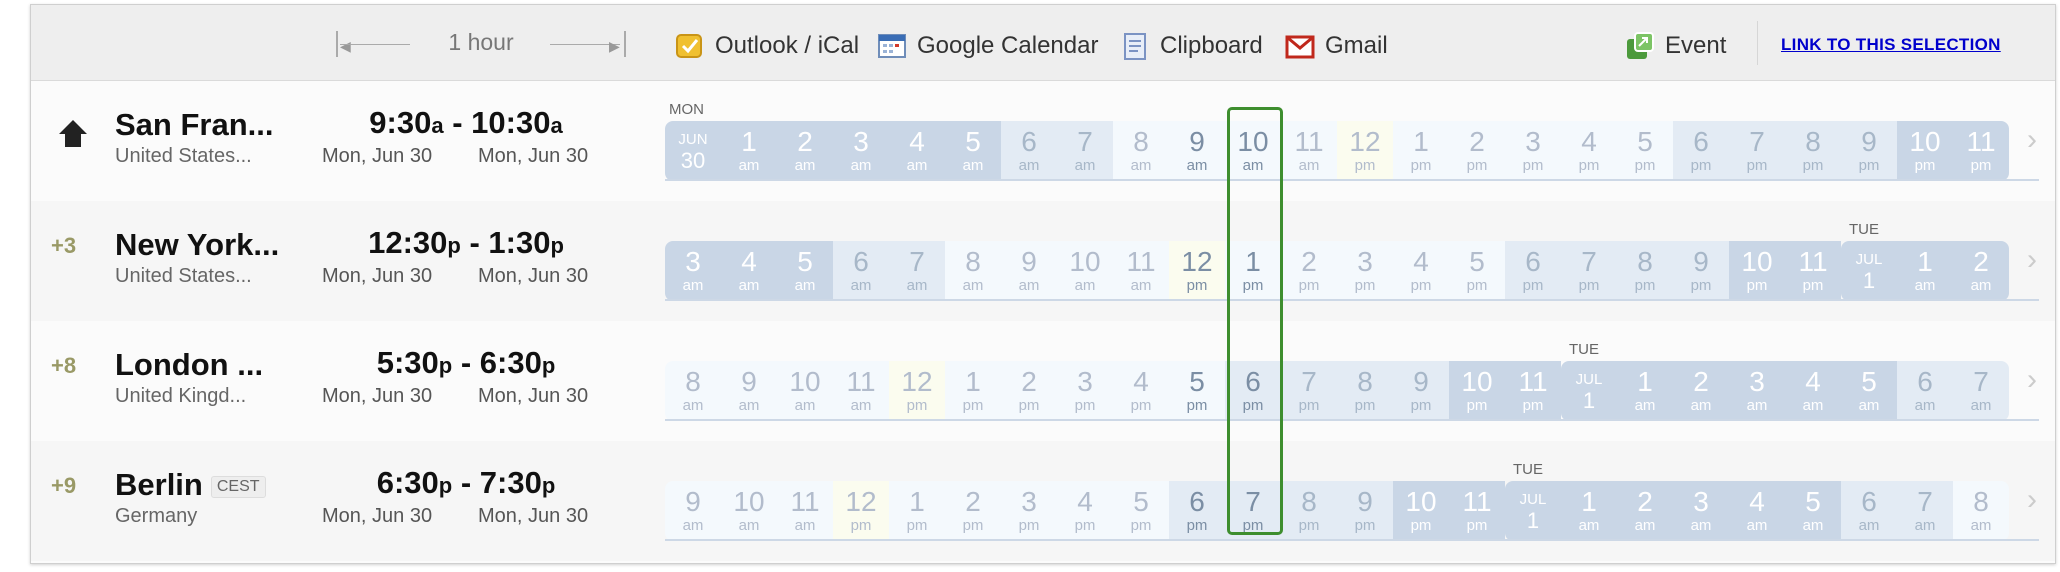 Image resolution: width=2060 pixels, height=572 pixels. I want to click on clipboard-button: Clipboard, so click(1191, 46).